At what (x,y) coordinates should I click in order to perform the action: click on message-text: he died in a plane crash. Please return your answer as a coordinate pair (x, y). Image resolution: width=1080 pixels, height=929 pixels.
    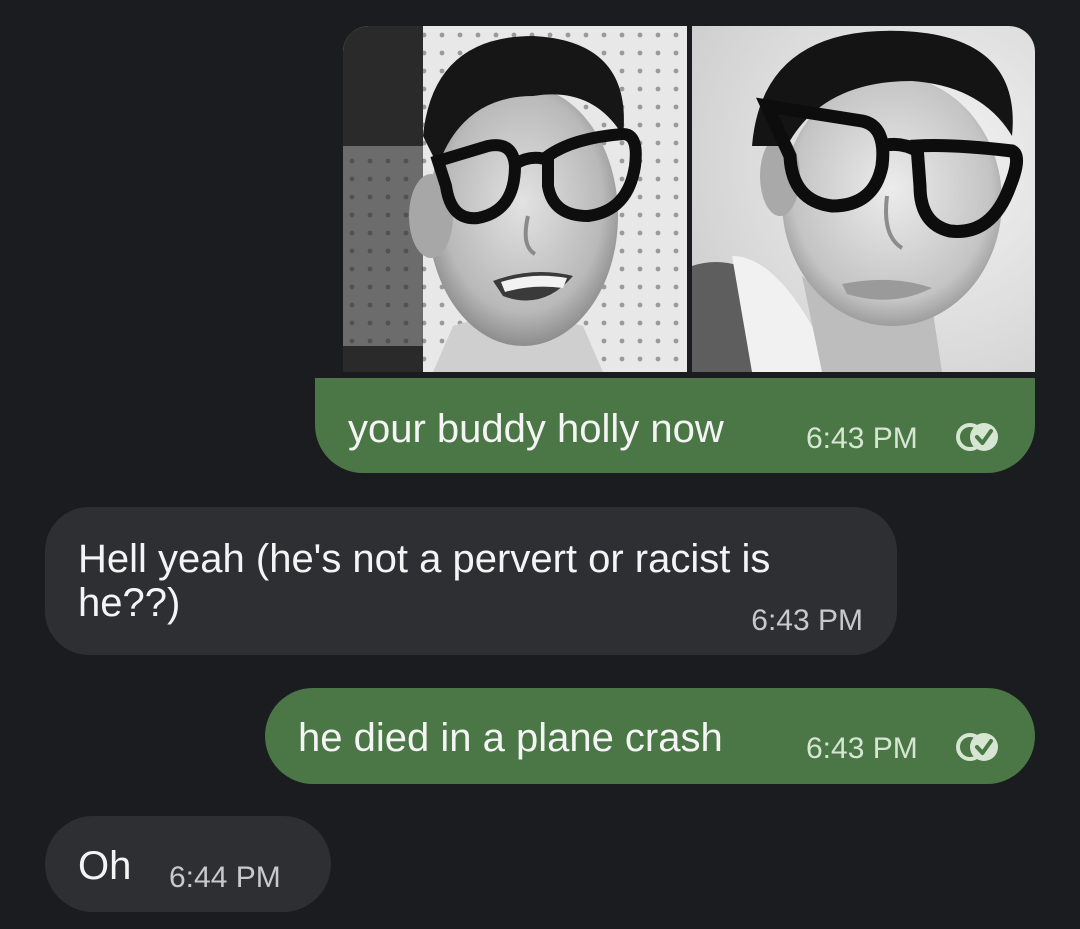
    Looking at the image, I should click on (510, 738).